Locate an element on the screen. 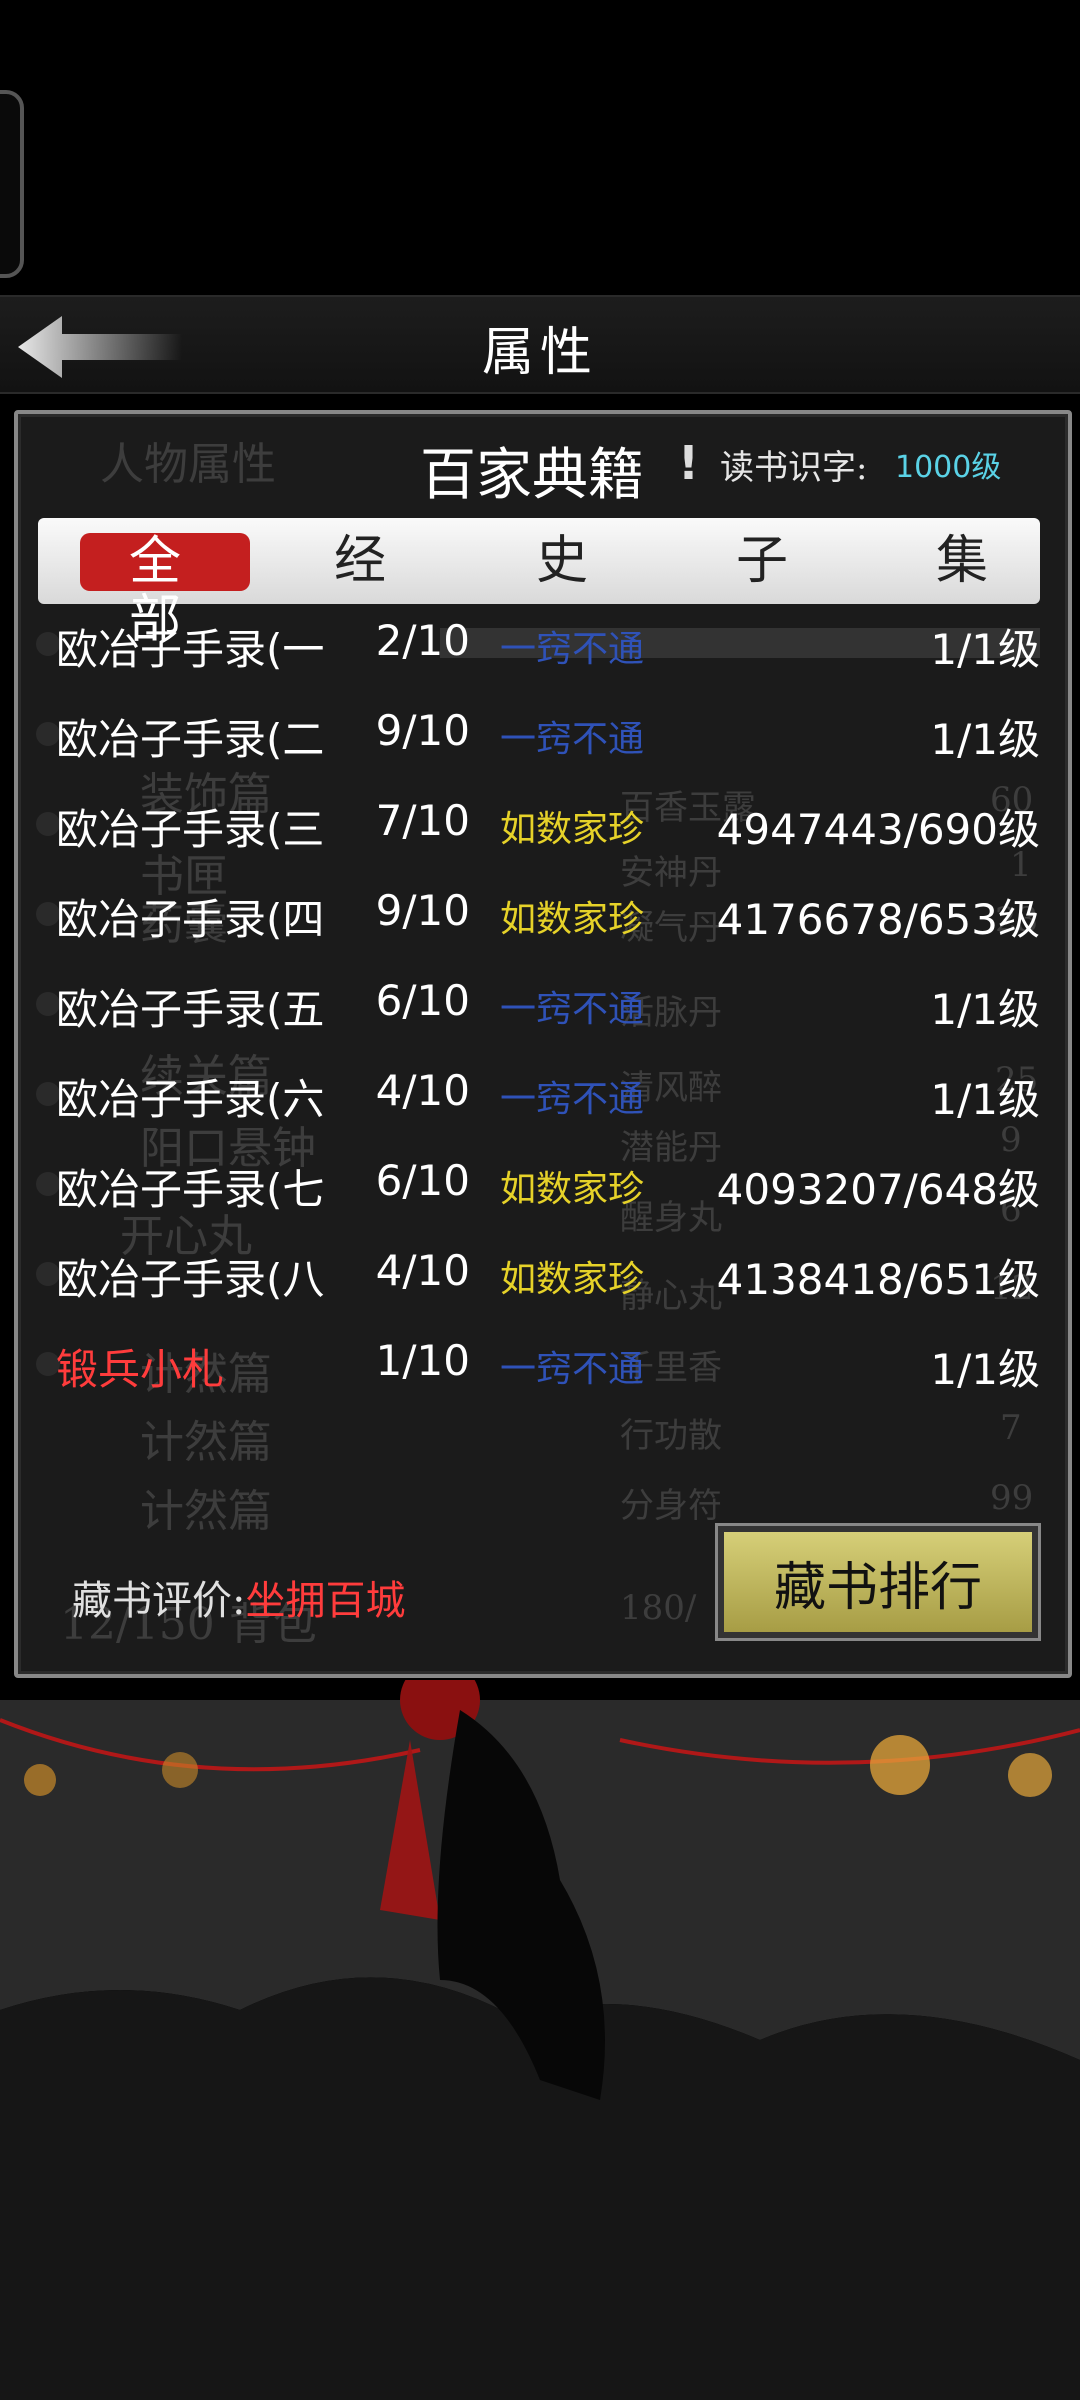  book-row: 欧冶子手录(六 4/10 一窍不通 1/1级 is located at coordinates (535, 1094).